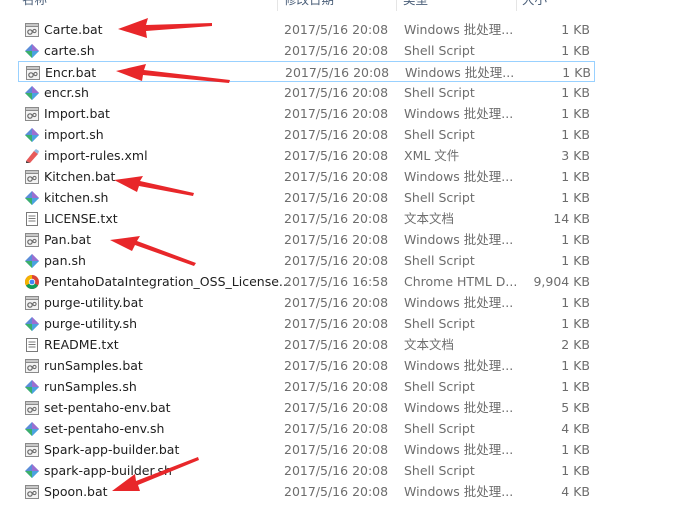 Image resolution: width=673 pixels, height=507 pixels. I want to click on file-name: runSamples.sh, so click(90, 386).